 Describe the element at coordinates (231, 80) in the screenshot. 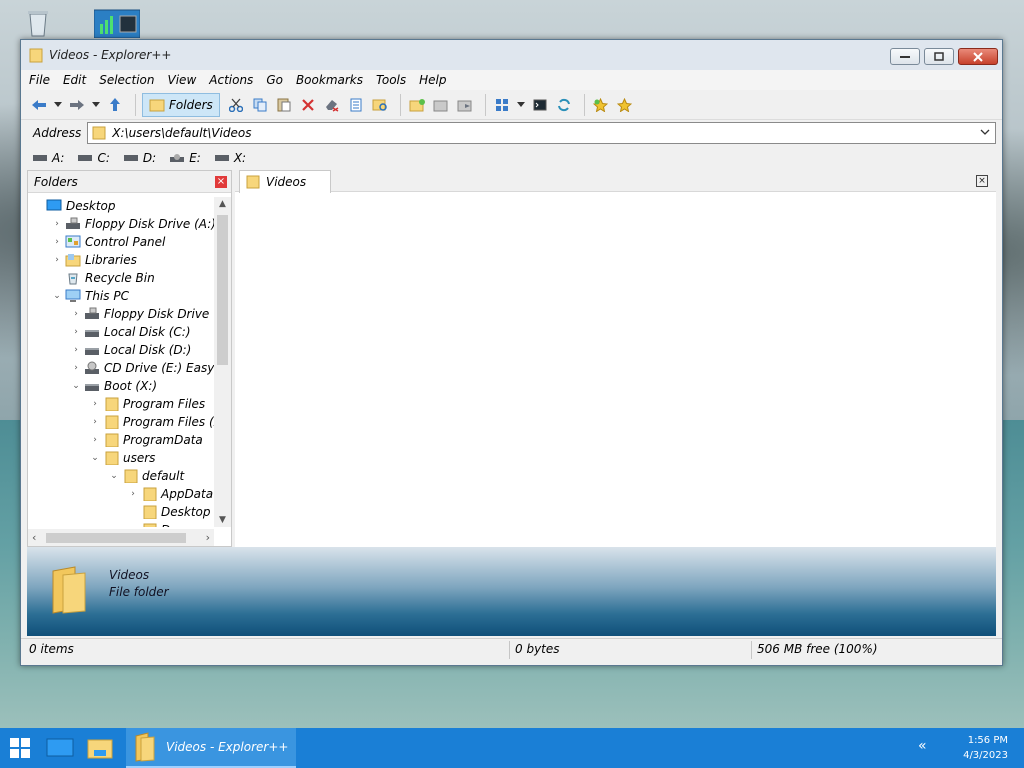

I see `menu-actions: Actions` at that location.